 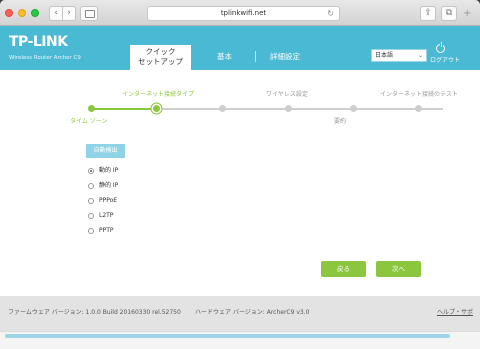 What do you see at coordinates (398, 269) in the screenshot?
I see `next-button: 次へ` at bounding box center [398, 269].